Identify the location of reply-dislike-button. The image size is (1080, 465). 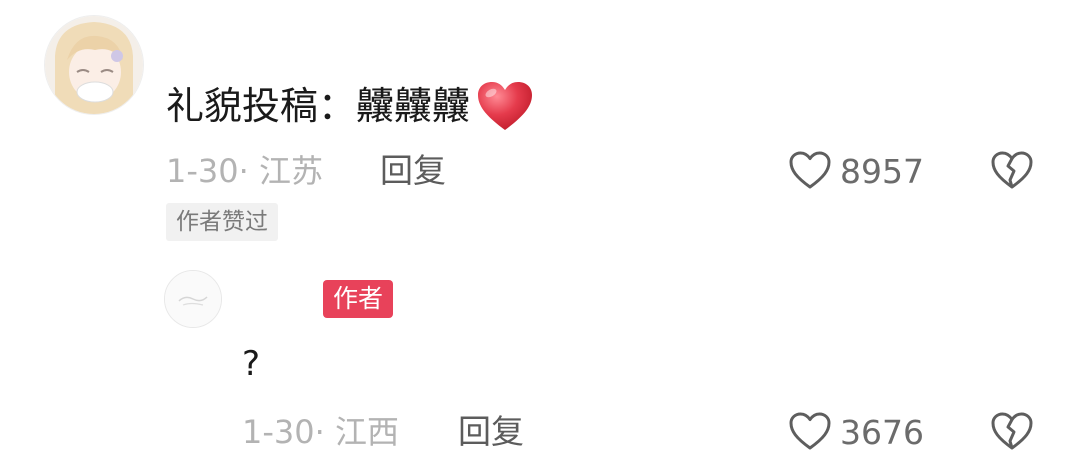
(1012, 433).